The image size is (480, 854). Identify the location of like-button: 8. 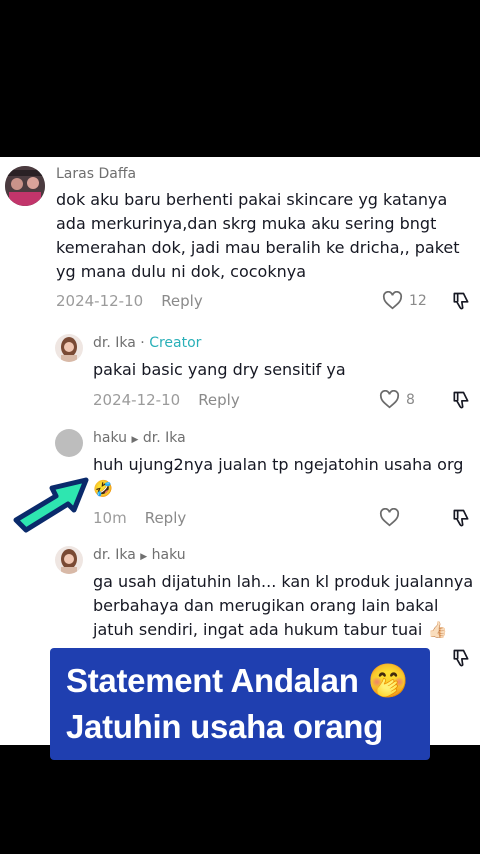
(397, 399).